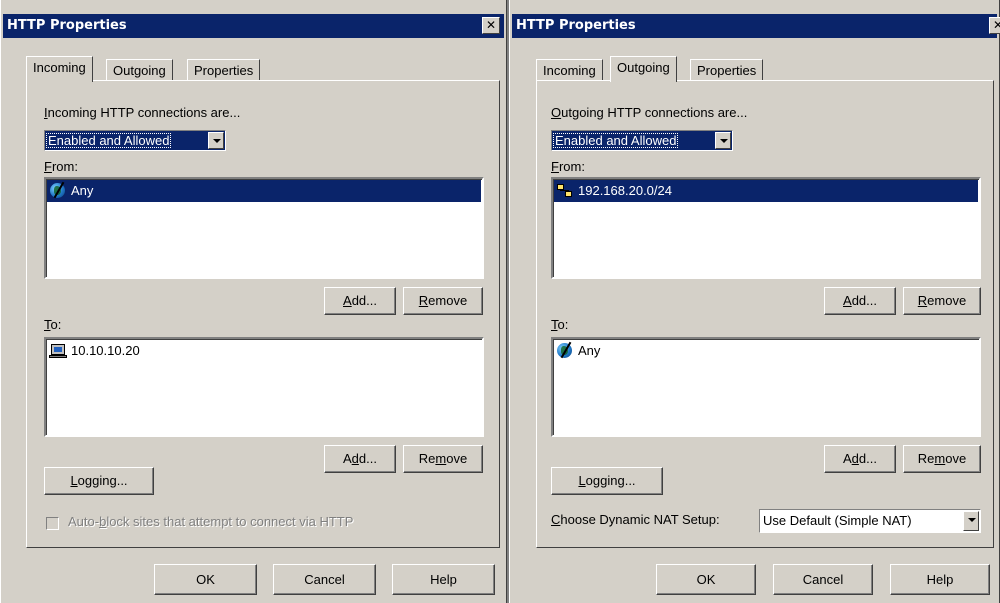 The image size is (1000, 603). What do you see at coordinates (635, 519) in the screenshot?
I see `nat-setup-label: Choose Dynamic NAT Setup:` at bounding box center [635, 519].